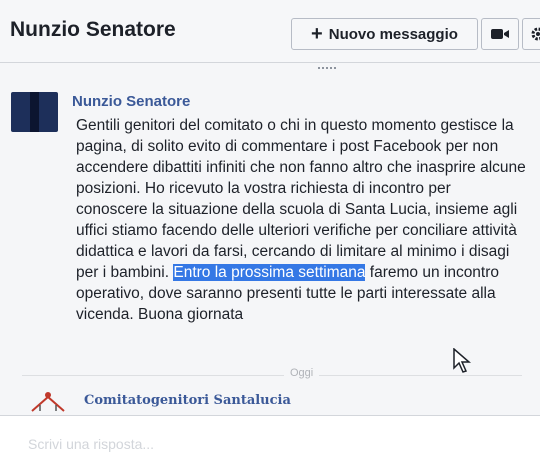  Describe the element at coordinates (462, 361) in the screenshot. I see `mouse-cursor-icon` at that location.